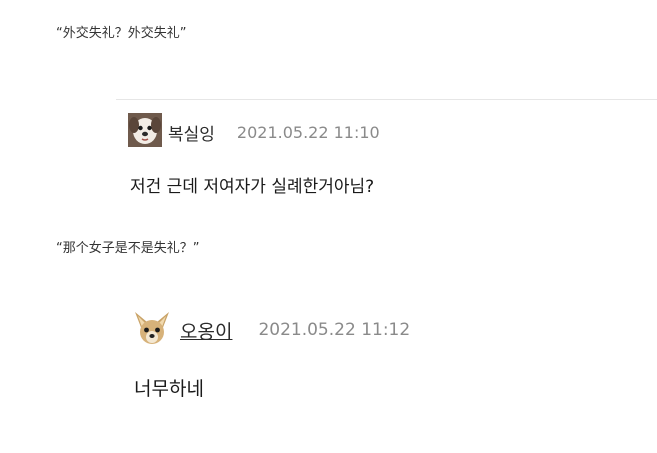 Image resolution: width=657 pixels, height=453 pixels. I want to click on chihuahua-face-icon, so click(152, 330).